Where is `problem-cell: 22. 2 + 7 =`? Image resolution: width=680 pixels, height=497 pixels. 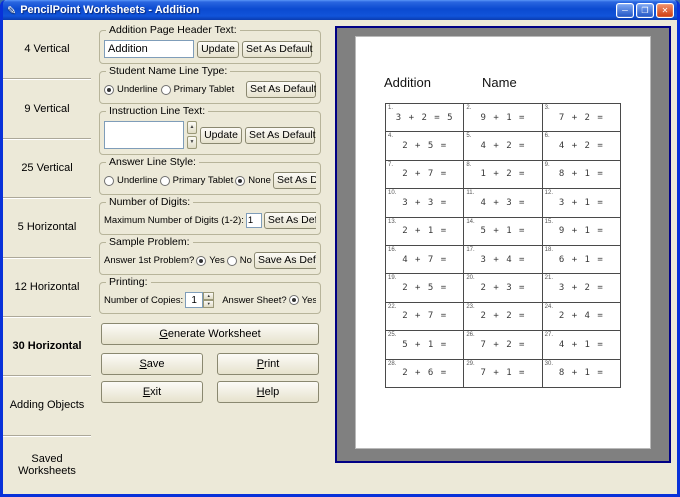 problem-cell: 22. 2 + 7 = is located at coordinates (425, 317).